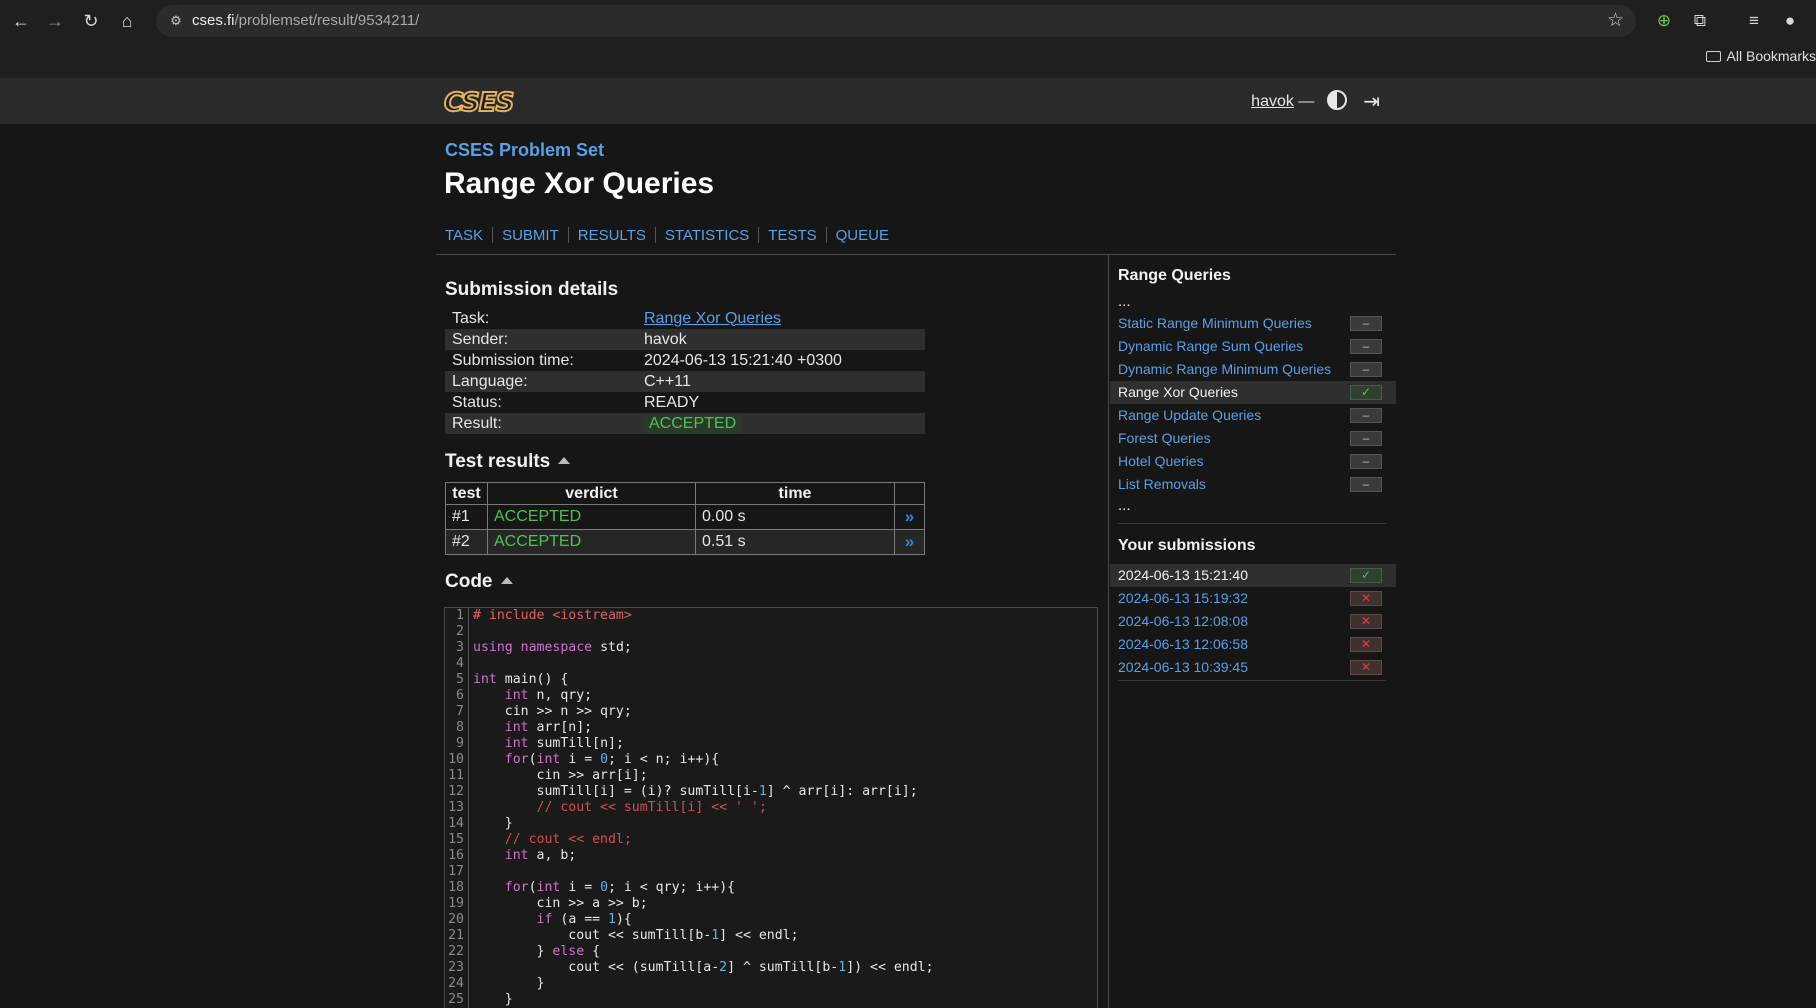 The height and width of the screenshot is (1008, 1816). Describe the element at coordinates (1253, 644) in the screenshot. I see `submission-item: 2024-06-13 12:06:58 ✕` at that location.